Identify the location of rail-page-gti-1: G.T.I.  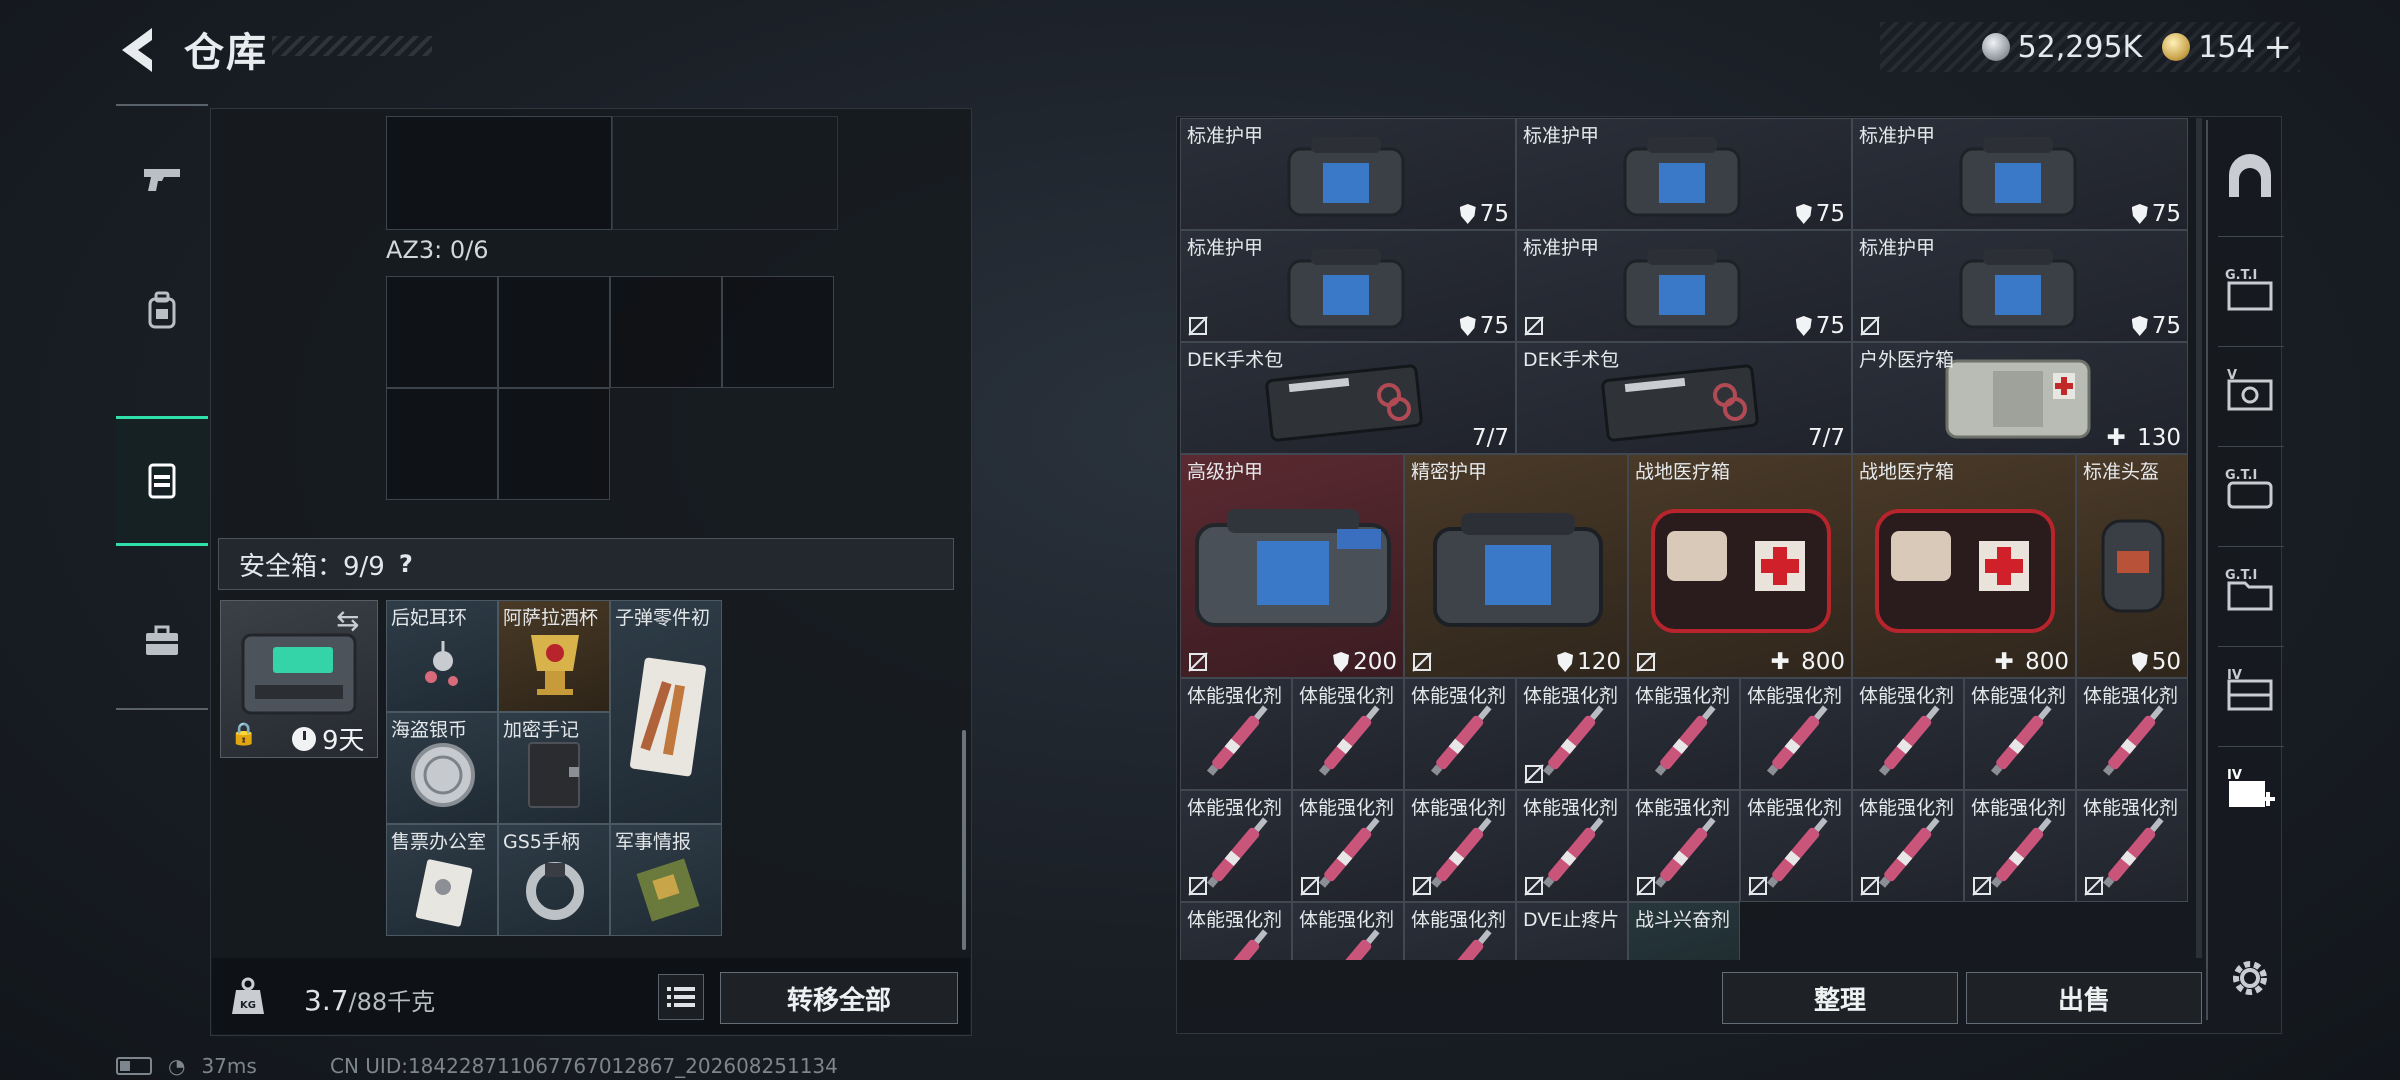
(2250, 288).